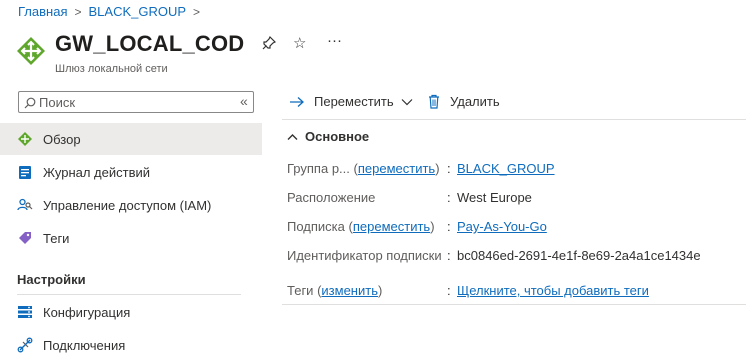  I want to click on activity-log-icon, so click(25, 172).